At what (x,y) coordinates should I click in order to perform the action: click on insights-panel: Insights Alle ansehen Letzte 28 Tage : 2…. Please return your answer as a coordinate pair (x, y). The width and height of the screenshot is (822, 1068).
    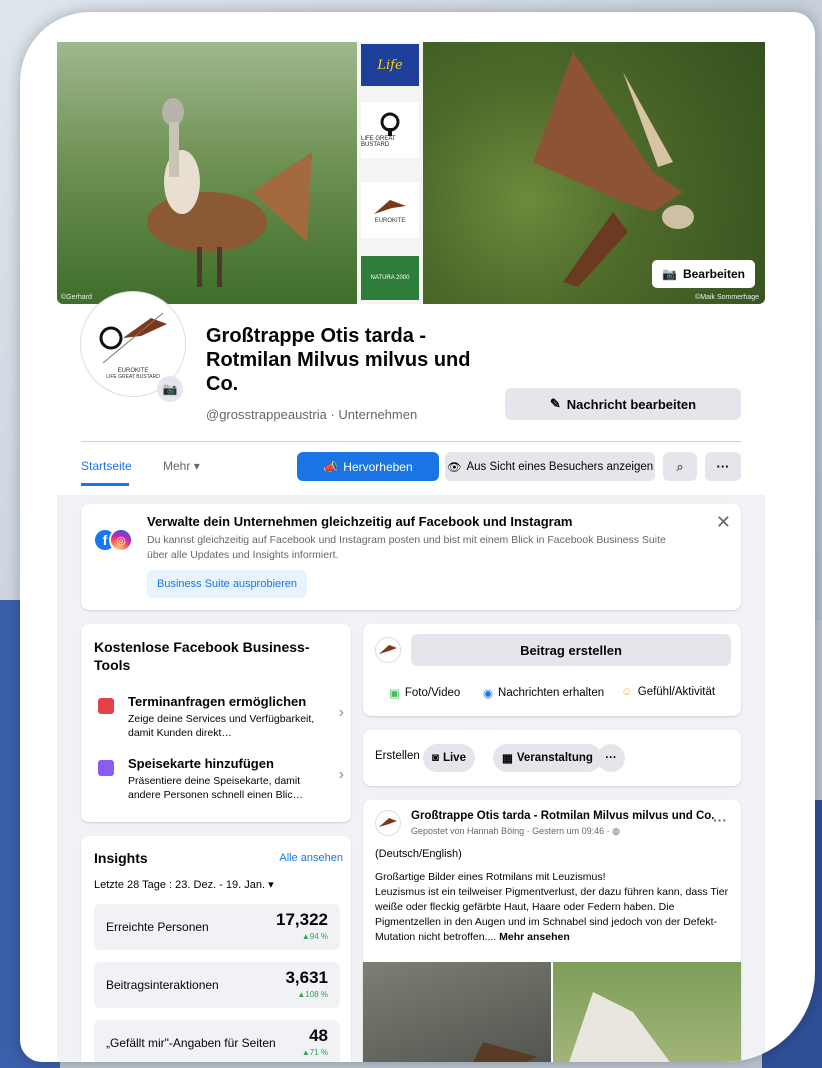
    Looking at the image, I should click on (216, 949).